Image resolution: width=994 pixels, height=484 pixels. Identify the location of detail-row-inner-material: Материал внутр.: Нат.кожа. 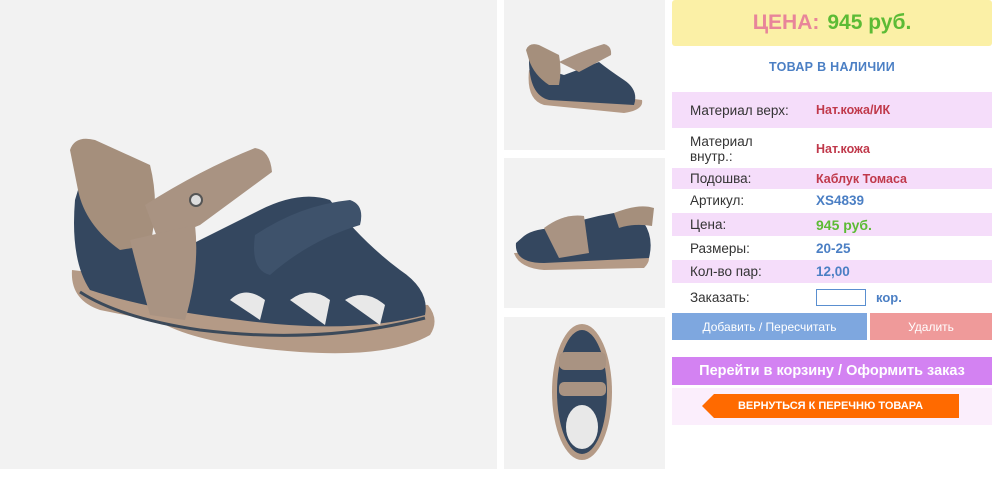
(832, 149).